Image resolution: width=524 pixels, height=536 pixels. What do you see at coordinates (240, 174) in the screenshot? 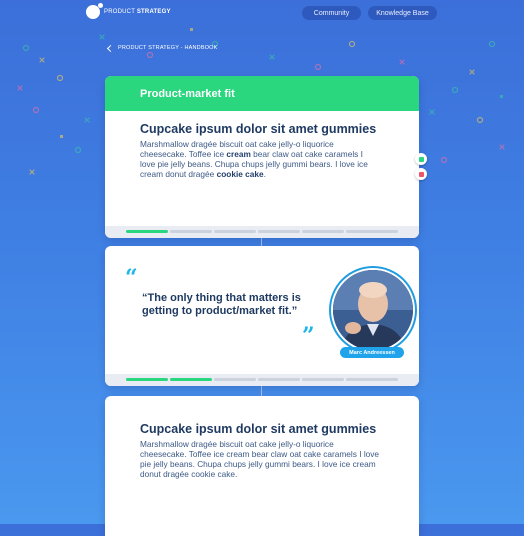
I see `body-text-bold: cookie cake` at bounding box center [240, 174].